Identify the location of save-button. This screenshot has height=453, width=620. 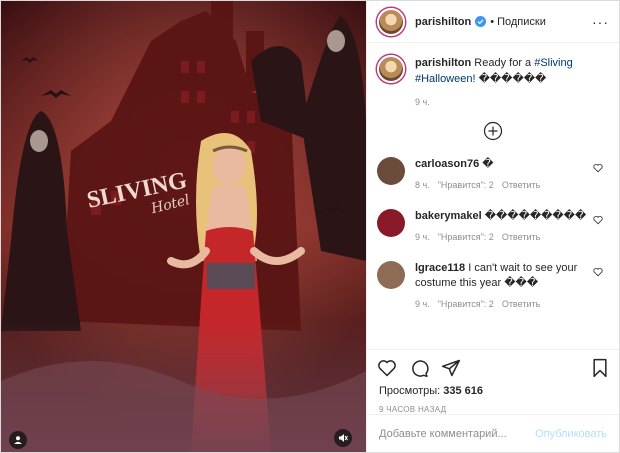
(600, 368).